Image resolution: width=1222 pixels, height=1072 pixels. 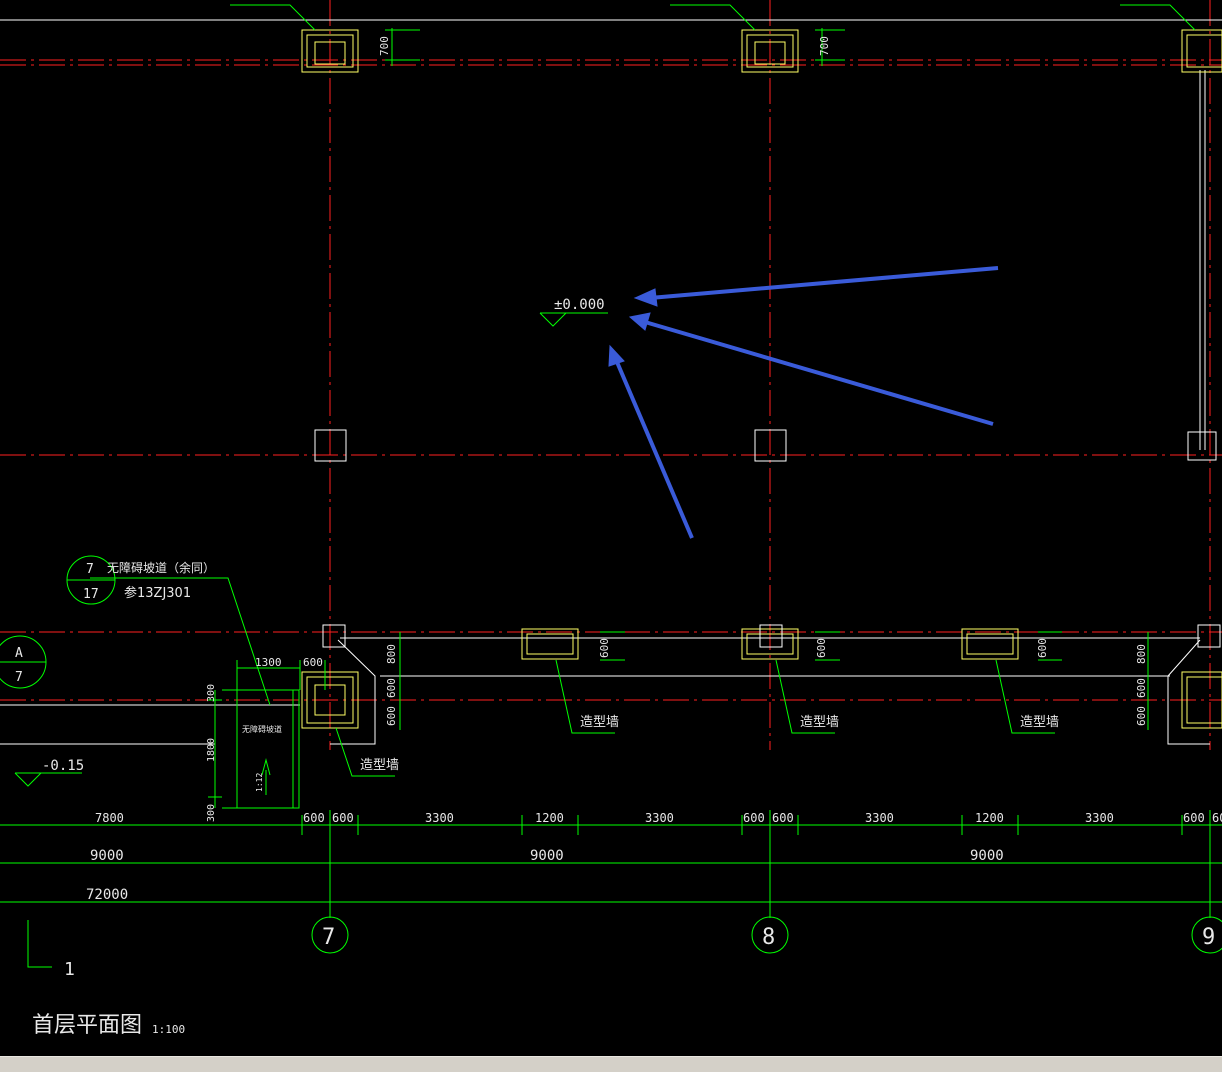 What do you see at coordinates (611, 1064) in the screenshot?
I see `status-bar` at bounding box center [611, 1064].